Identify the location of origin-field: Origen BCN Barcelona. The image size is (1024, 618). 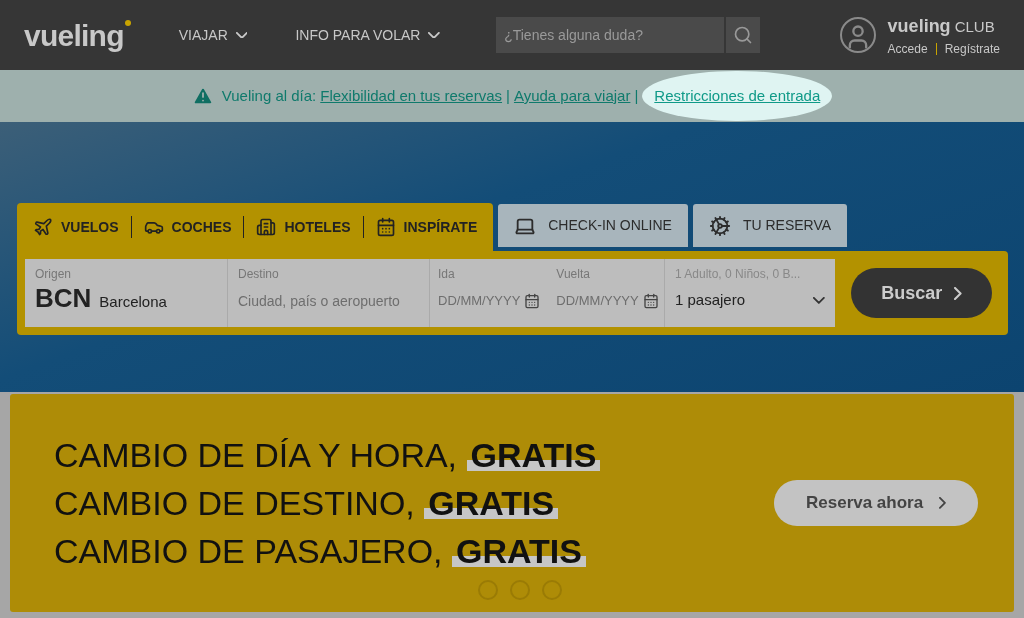
(126, 293).